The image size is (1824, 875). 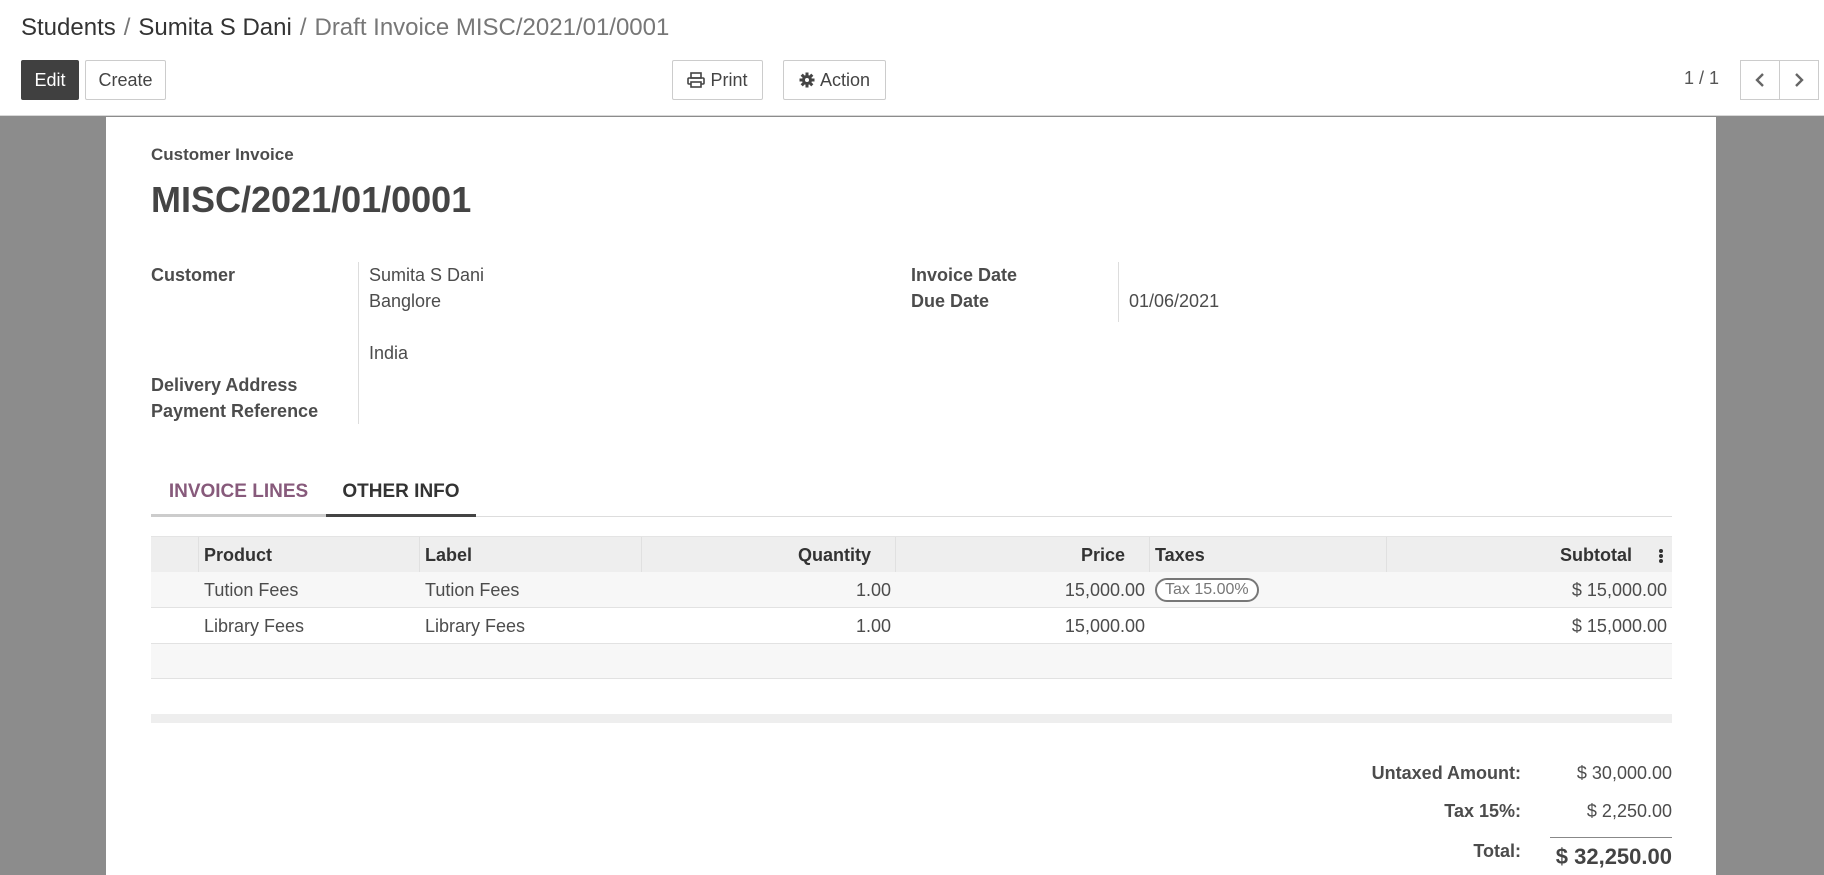 What do you see at coordinates (401, 493) in the screenshot?
I see `tab-other-info: Other Info` at bounding box center [401, 493].